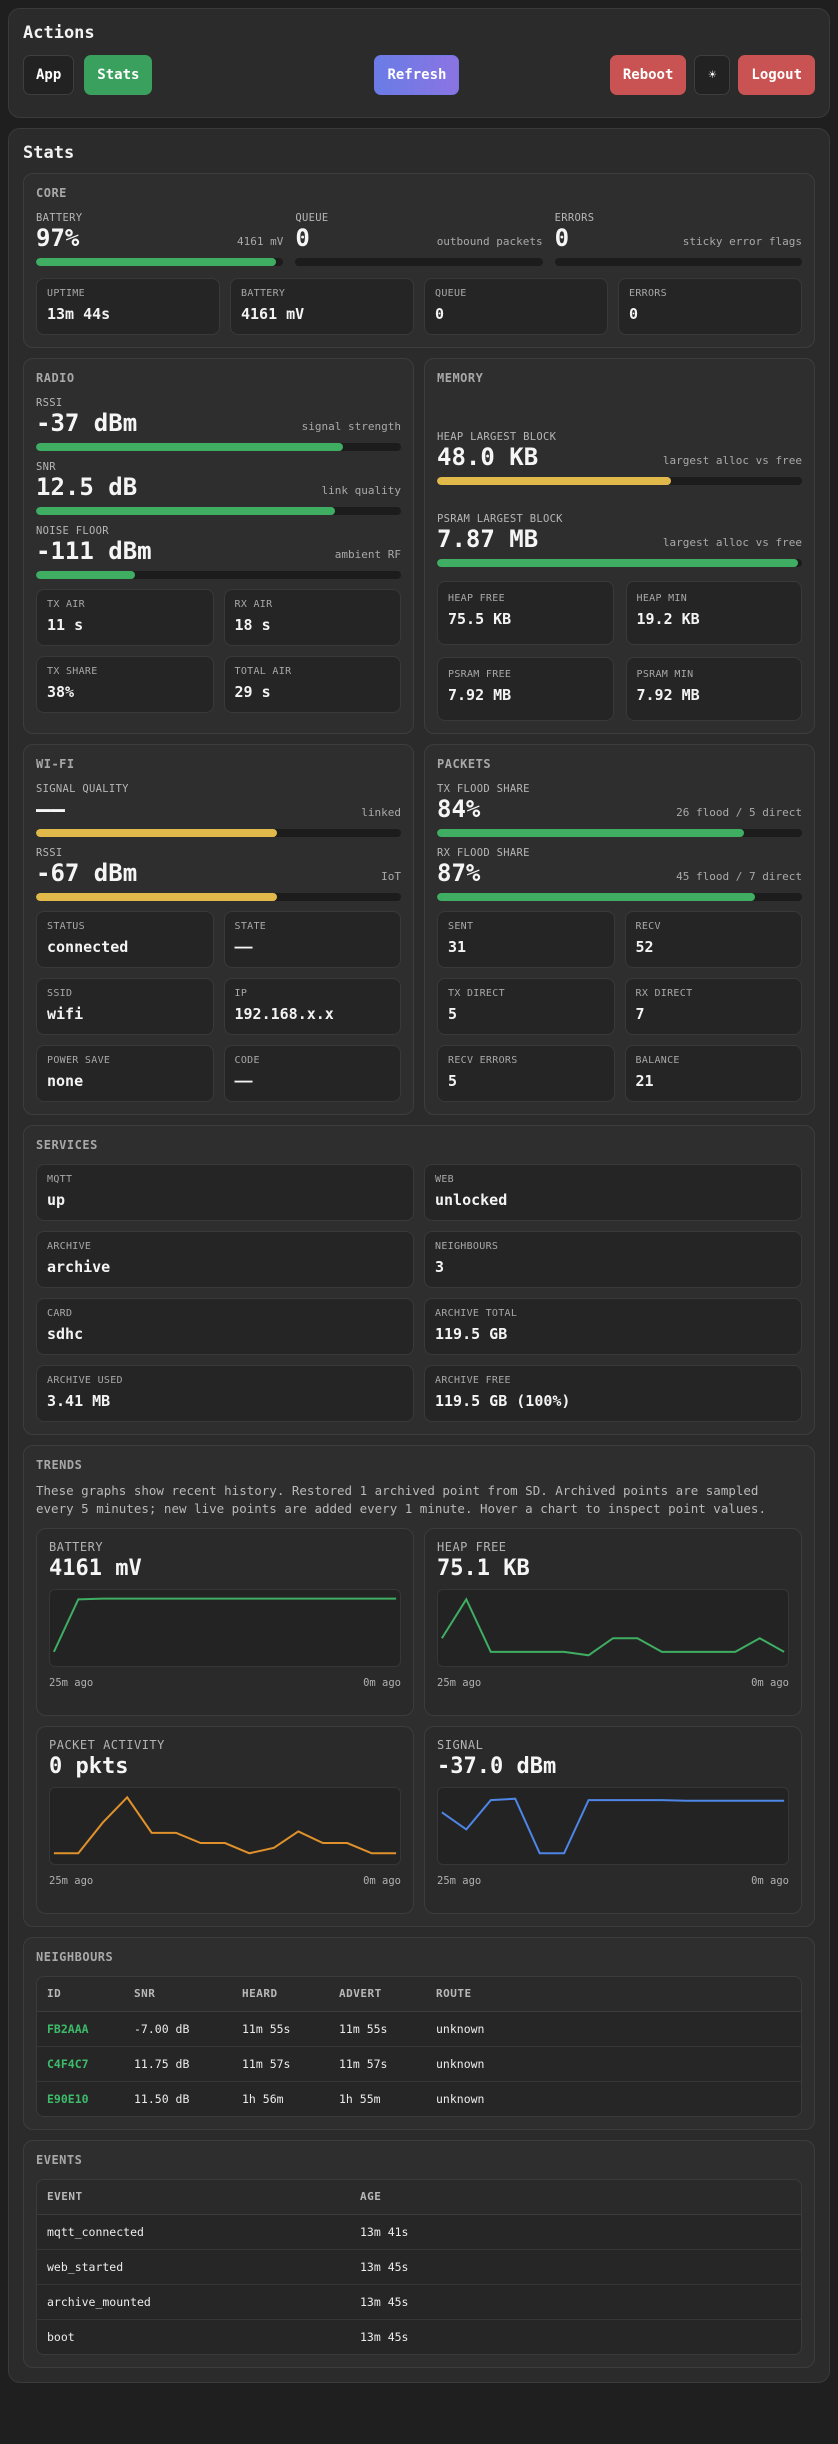  What do you see at coordinates (263, 293) in the screenshot?
I see `tile-label: BATTERY` at bounding box center [263, 293].